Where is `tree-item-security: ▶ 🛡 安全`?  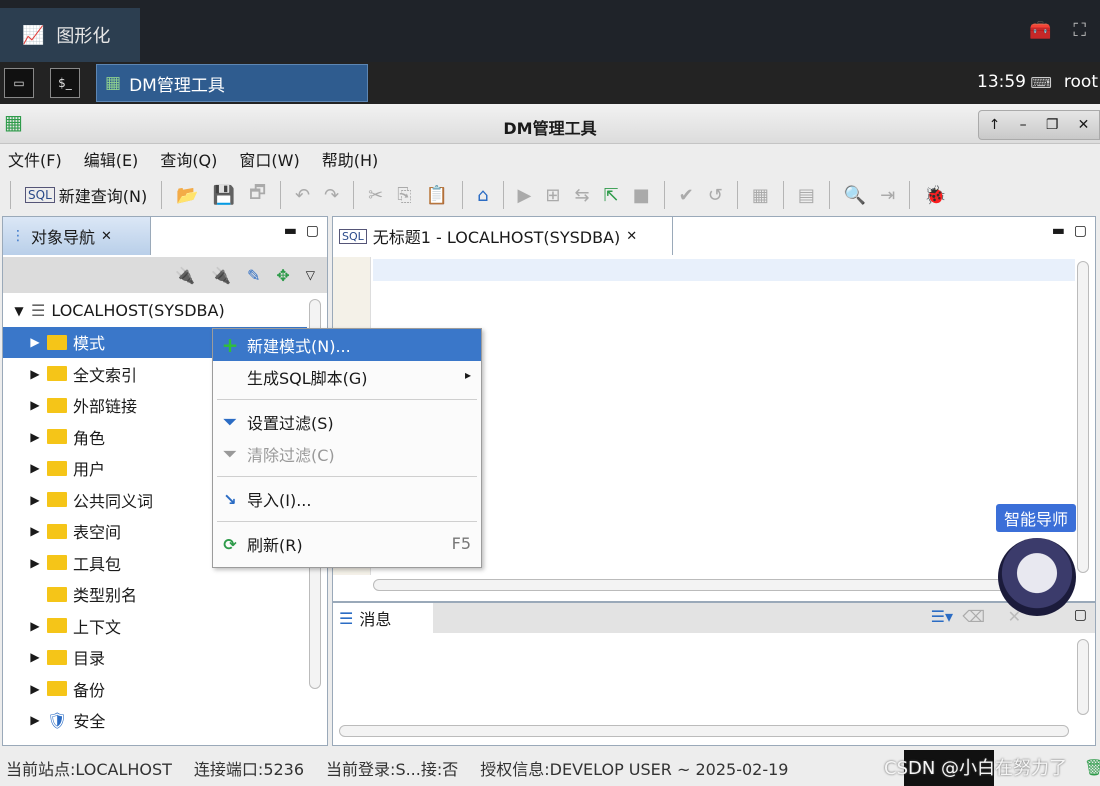 tree-item-security: ▶ 🛡 安全 is located at coordinates (155, 721).